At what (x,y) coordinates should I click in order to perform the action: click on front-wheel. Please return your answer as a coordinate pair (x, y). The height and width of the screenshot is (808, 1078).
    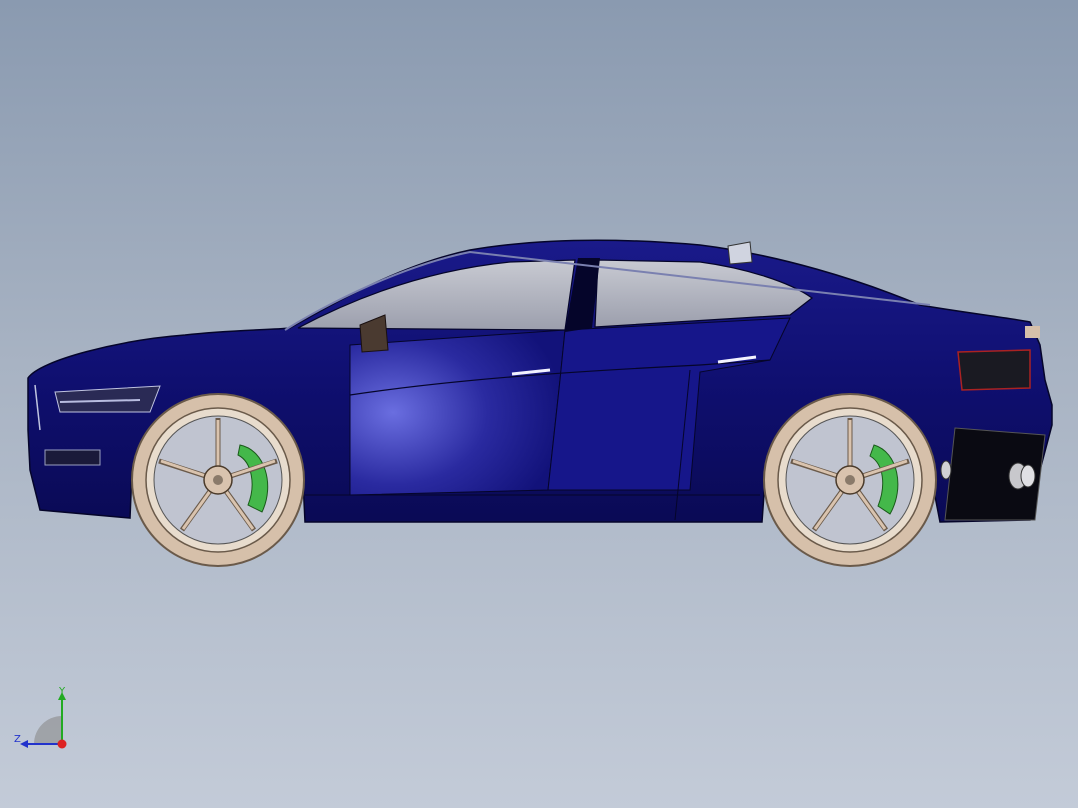
    Looking at the image, I should click on (218, 480).